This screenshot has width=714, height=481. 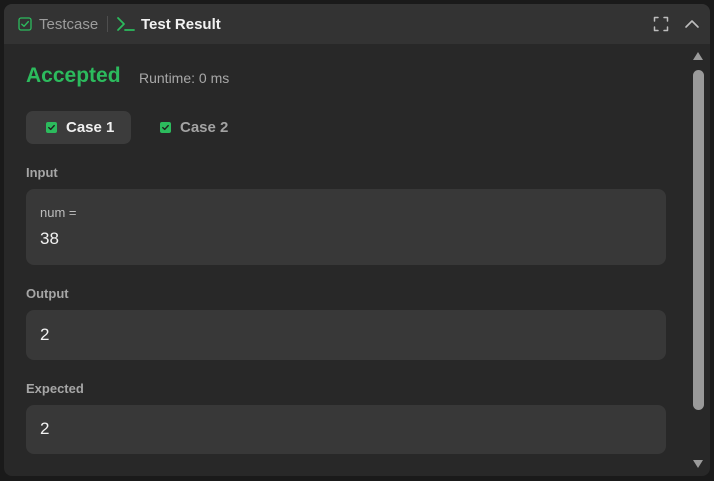 What do you see at coordinates (55, 388) in the screenshot?
I see `expected-label: Expected` at bounding box center [55, 388].